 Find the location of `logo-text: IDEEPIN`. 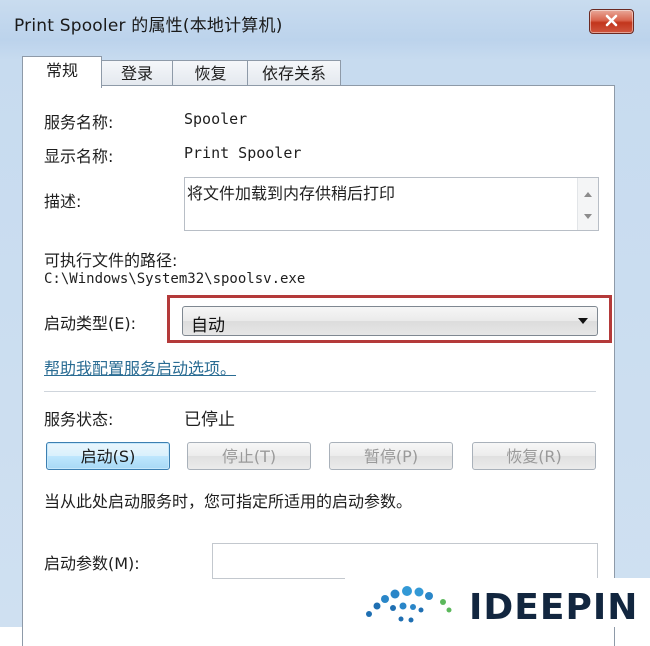

logo-text: IDEEPIN is located at coordinates (554, 607).